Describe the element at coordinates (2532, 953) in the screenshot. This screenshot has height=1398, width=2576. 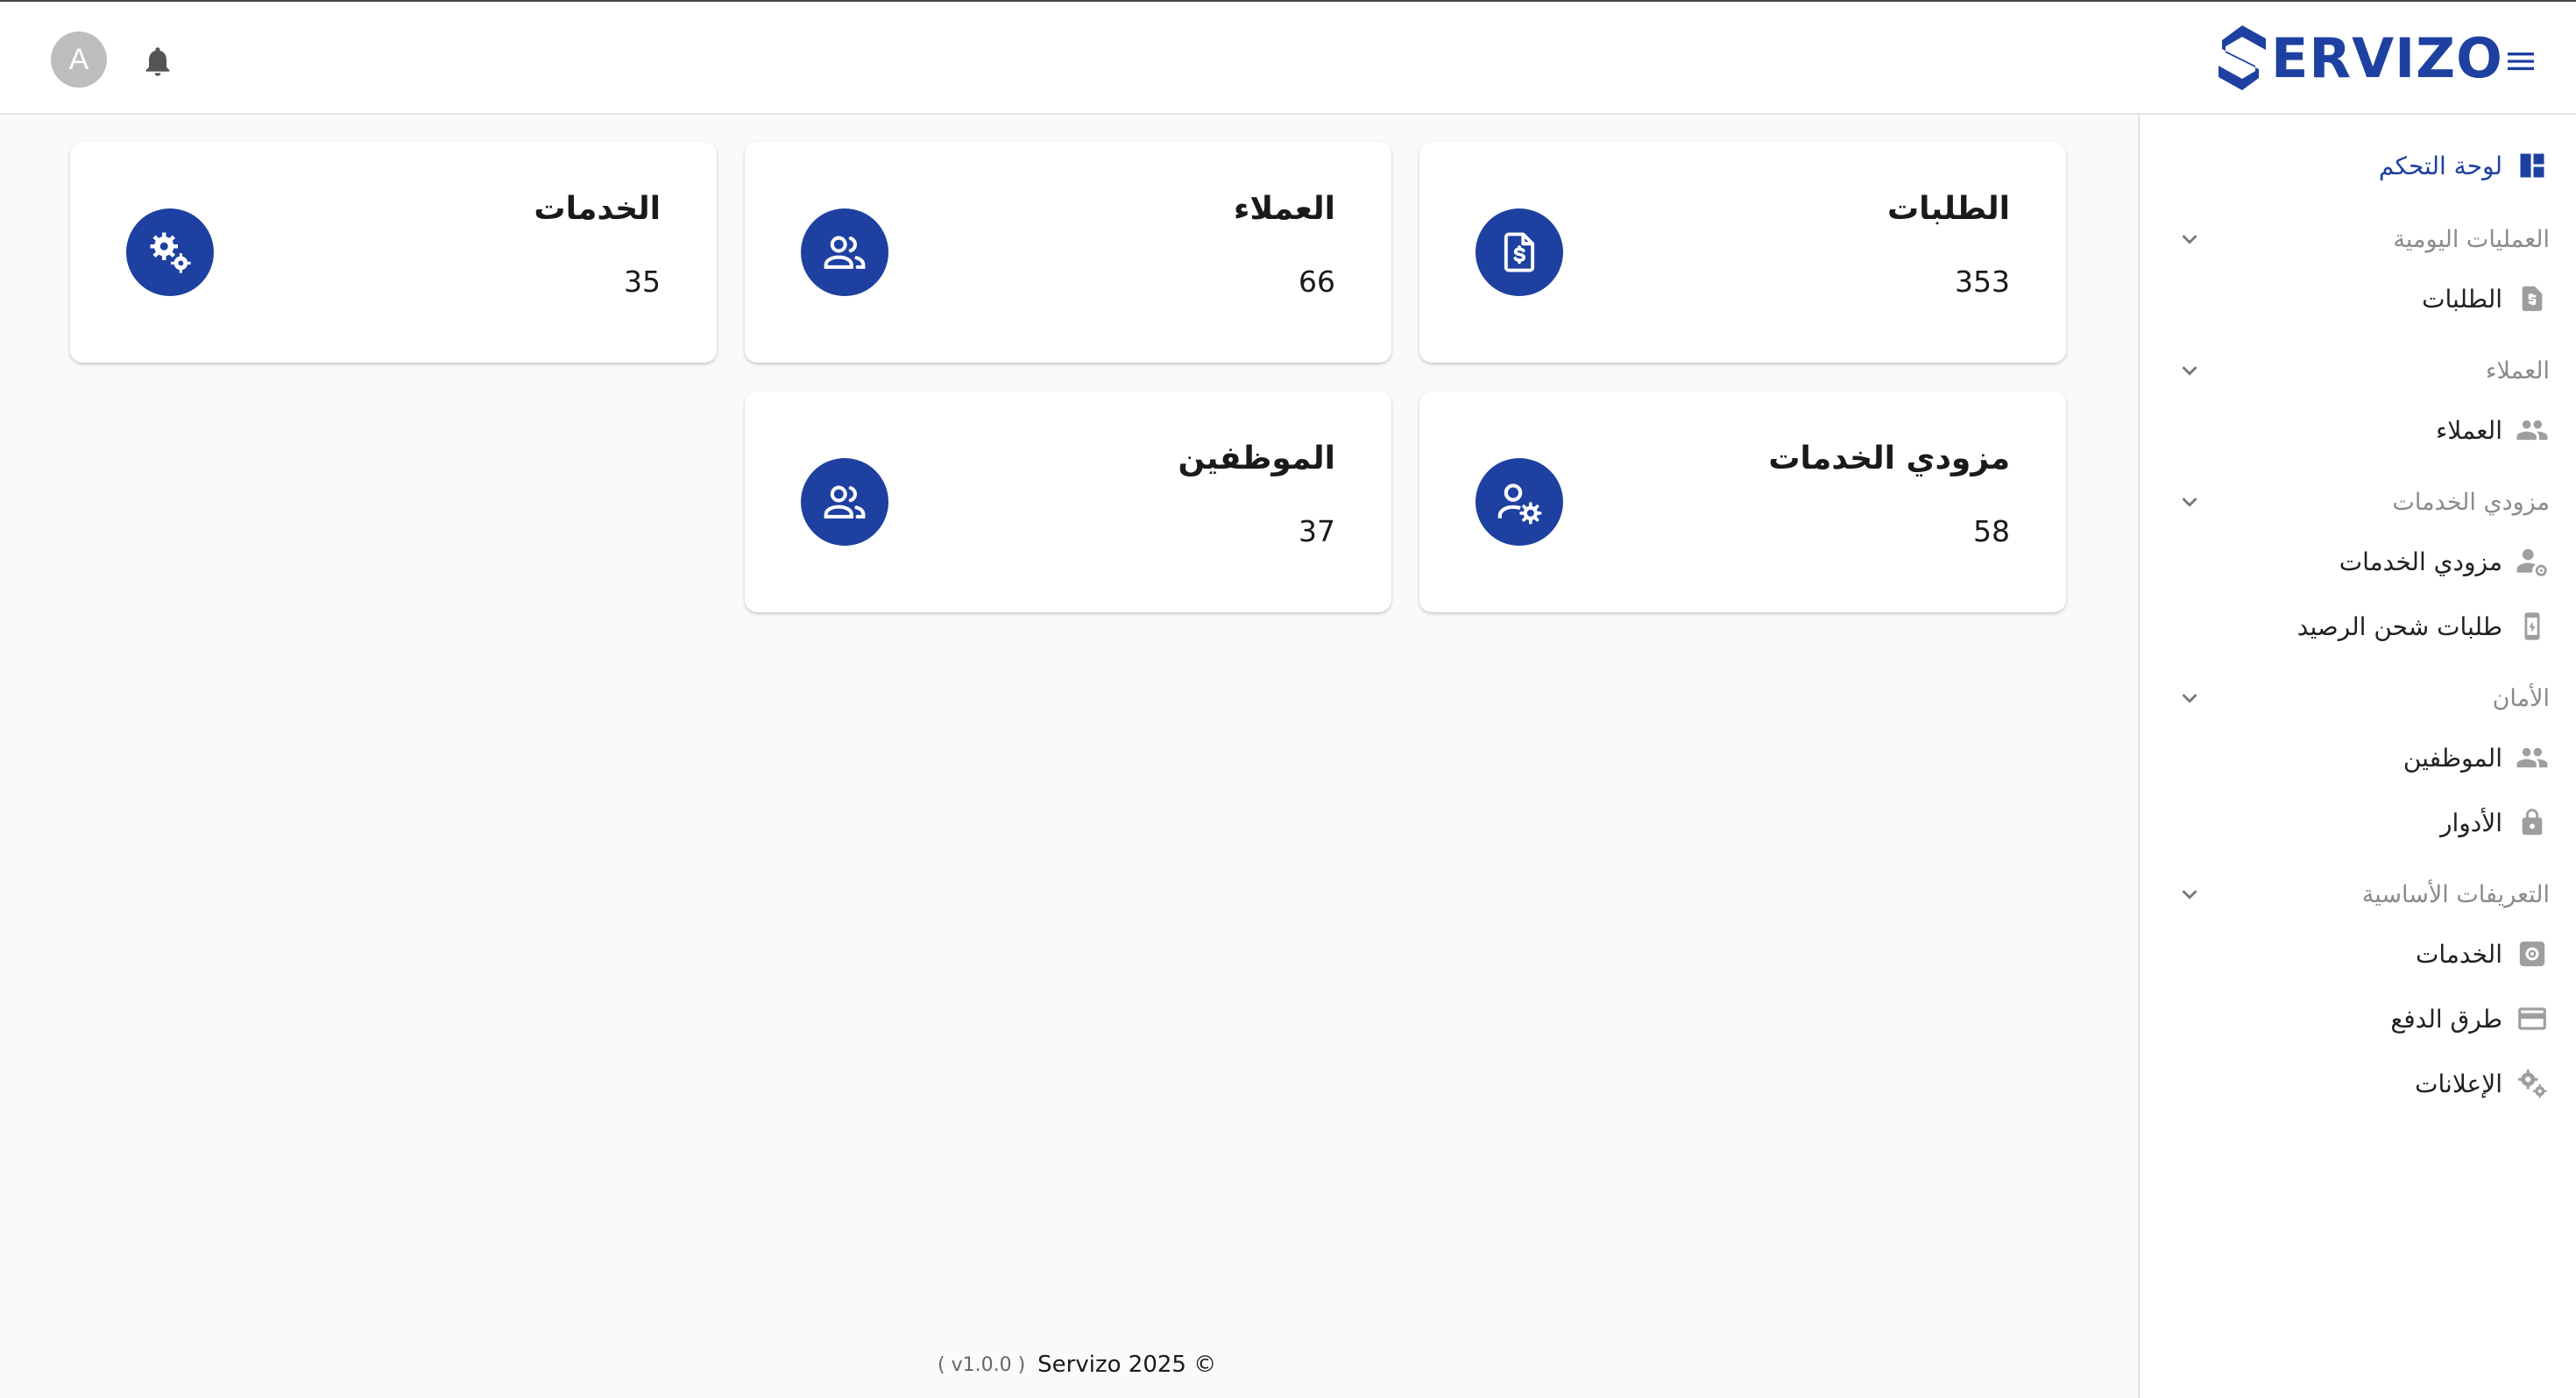
I see `settings-box-icon` at that location.